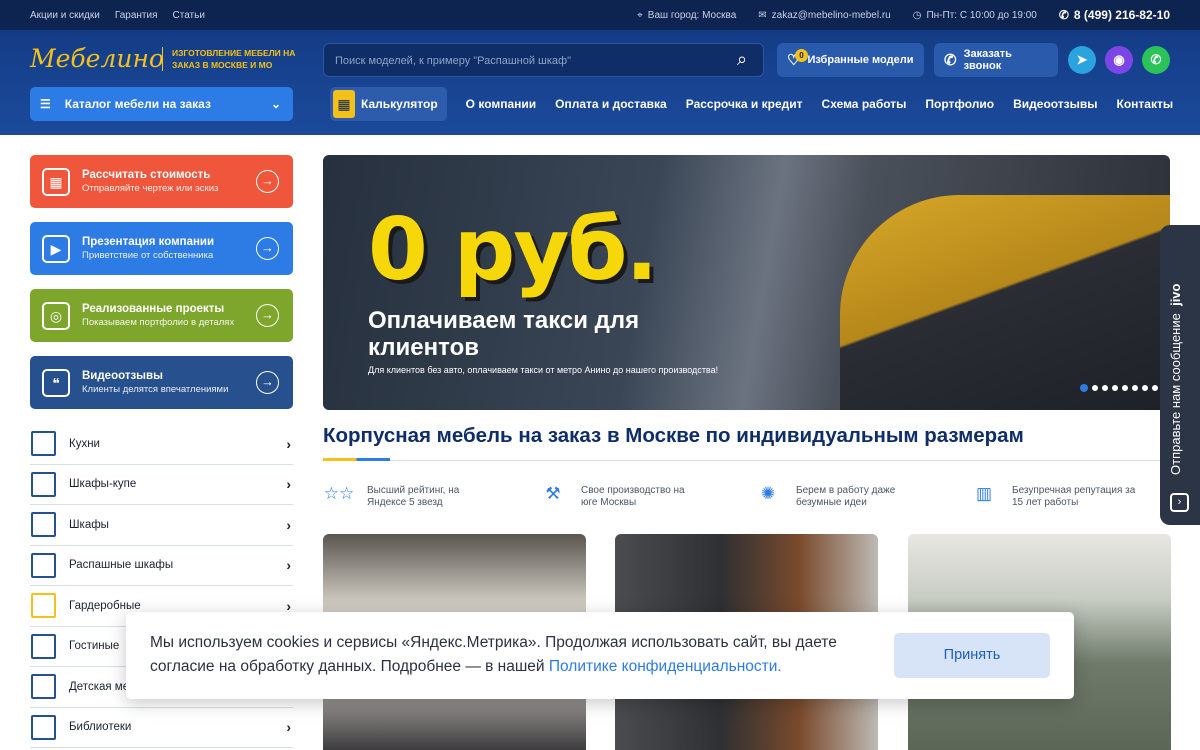  I want to click on category-label: Гостиные, so click(94, 646).